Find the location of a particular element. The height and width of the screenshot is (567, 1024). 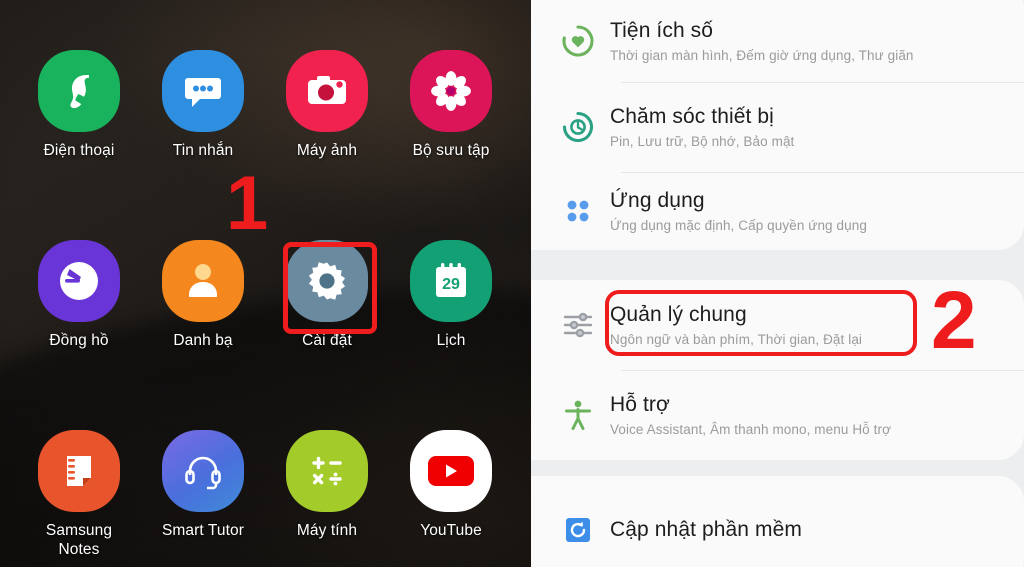

app-samsung-notes: Samsung Notes is located at coordinates (79, 494).